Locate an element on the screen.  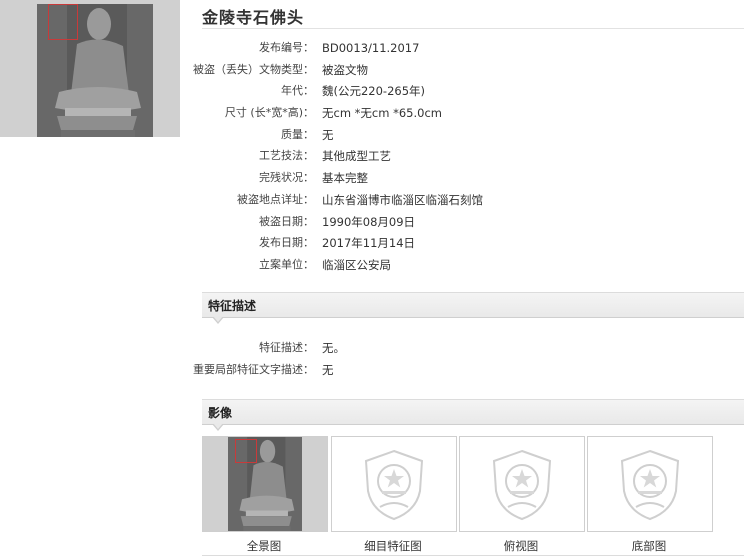
info-row-release-date: 发布日期： 2017年11月14日 is located at coordinates (472, 244).